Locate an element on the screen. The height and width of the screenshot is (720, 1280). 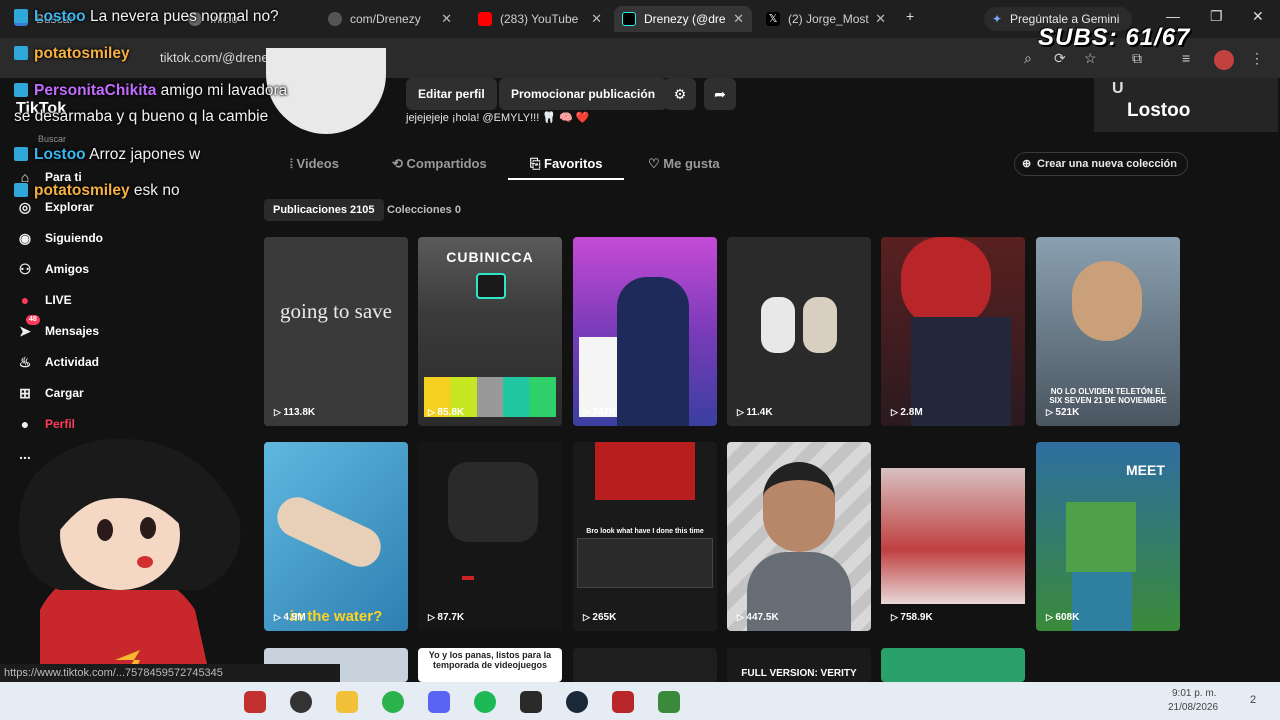
translate-icon: ⟳ is located at coordinates (1060, 58).